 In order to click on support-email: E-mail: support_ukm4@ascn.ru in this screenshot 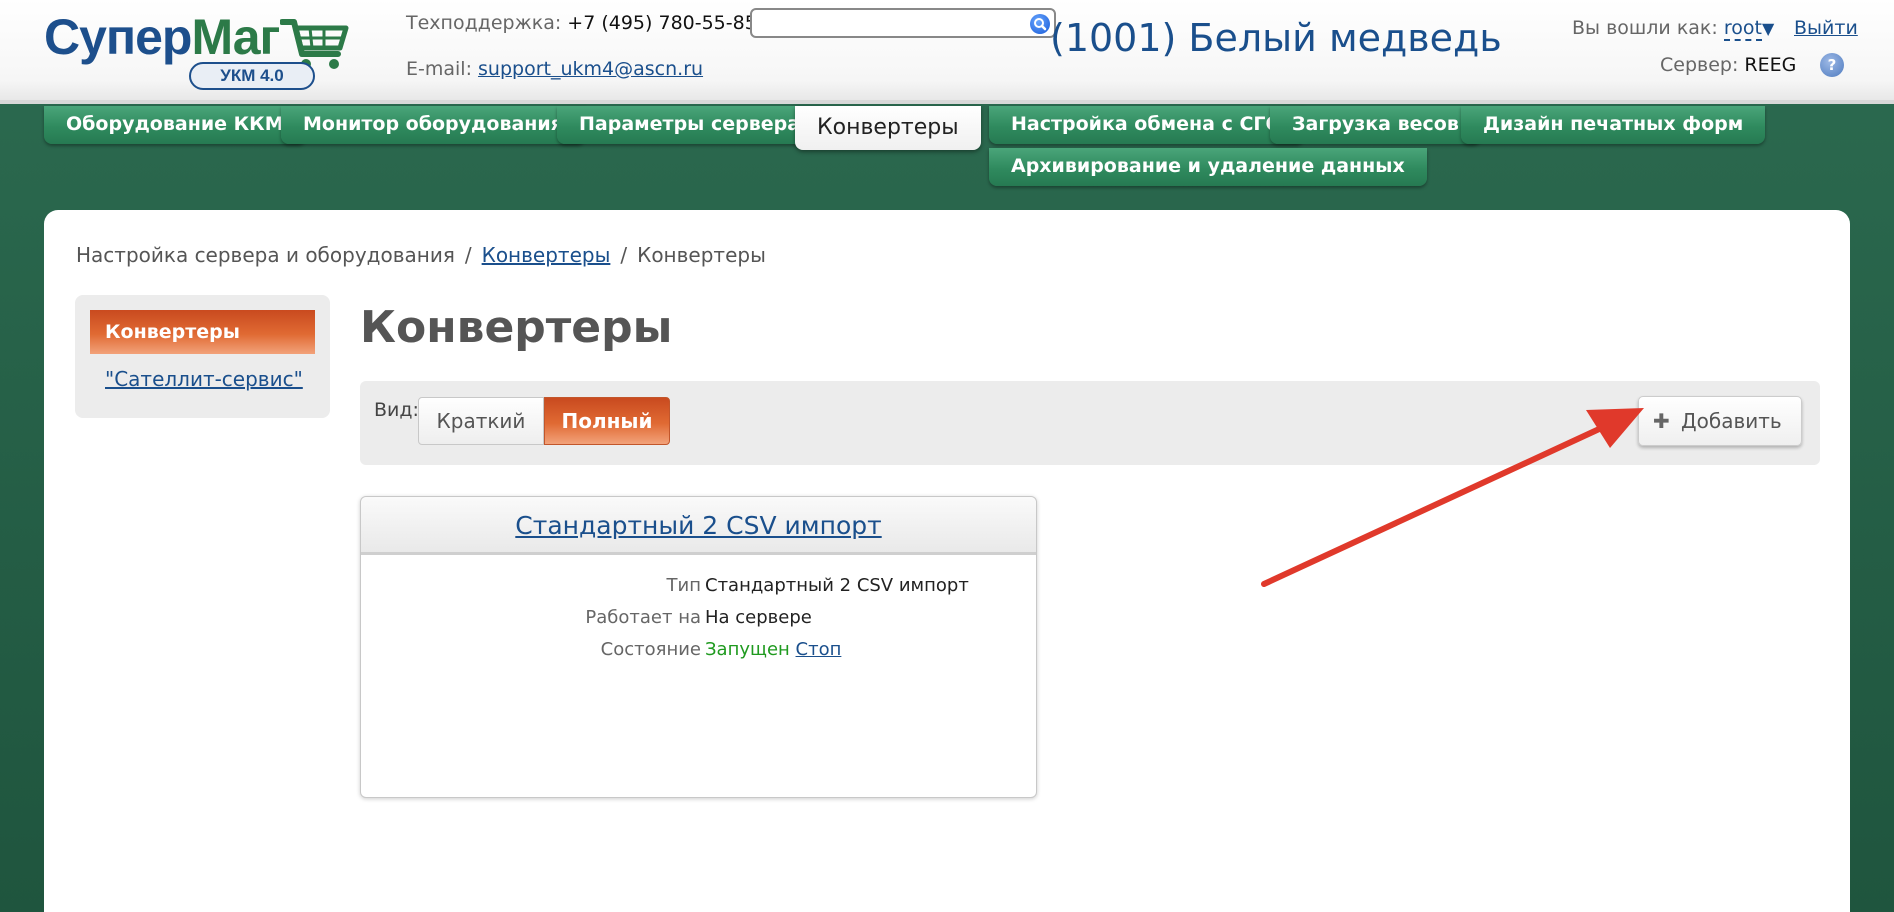, I will do `click(555, 69)`.